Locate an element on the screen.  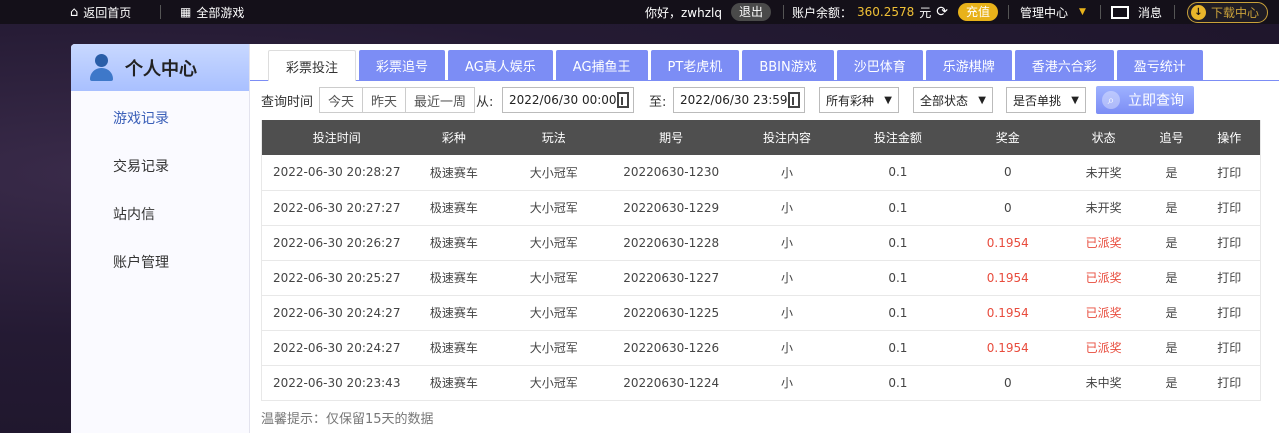
today-button: 今天 is located at coordinates (342, 100).